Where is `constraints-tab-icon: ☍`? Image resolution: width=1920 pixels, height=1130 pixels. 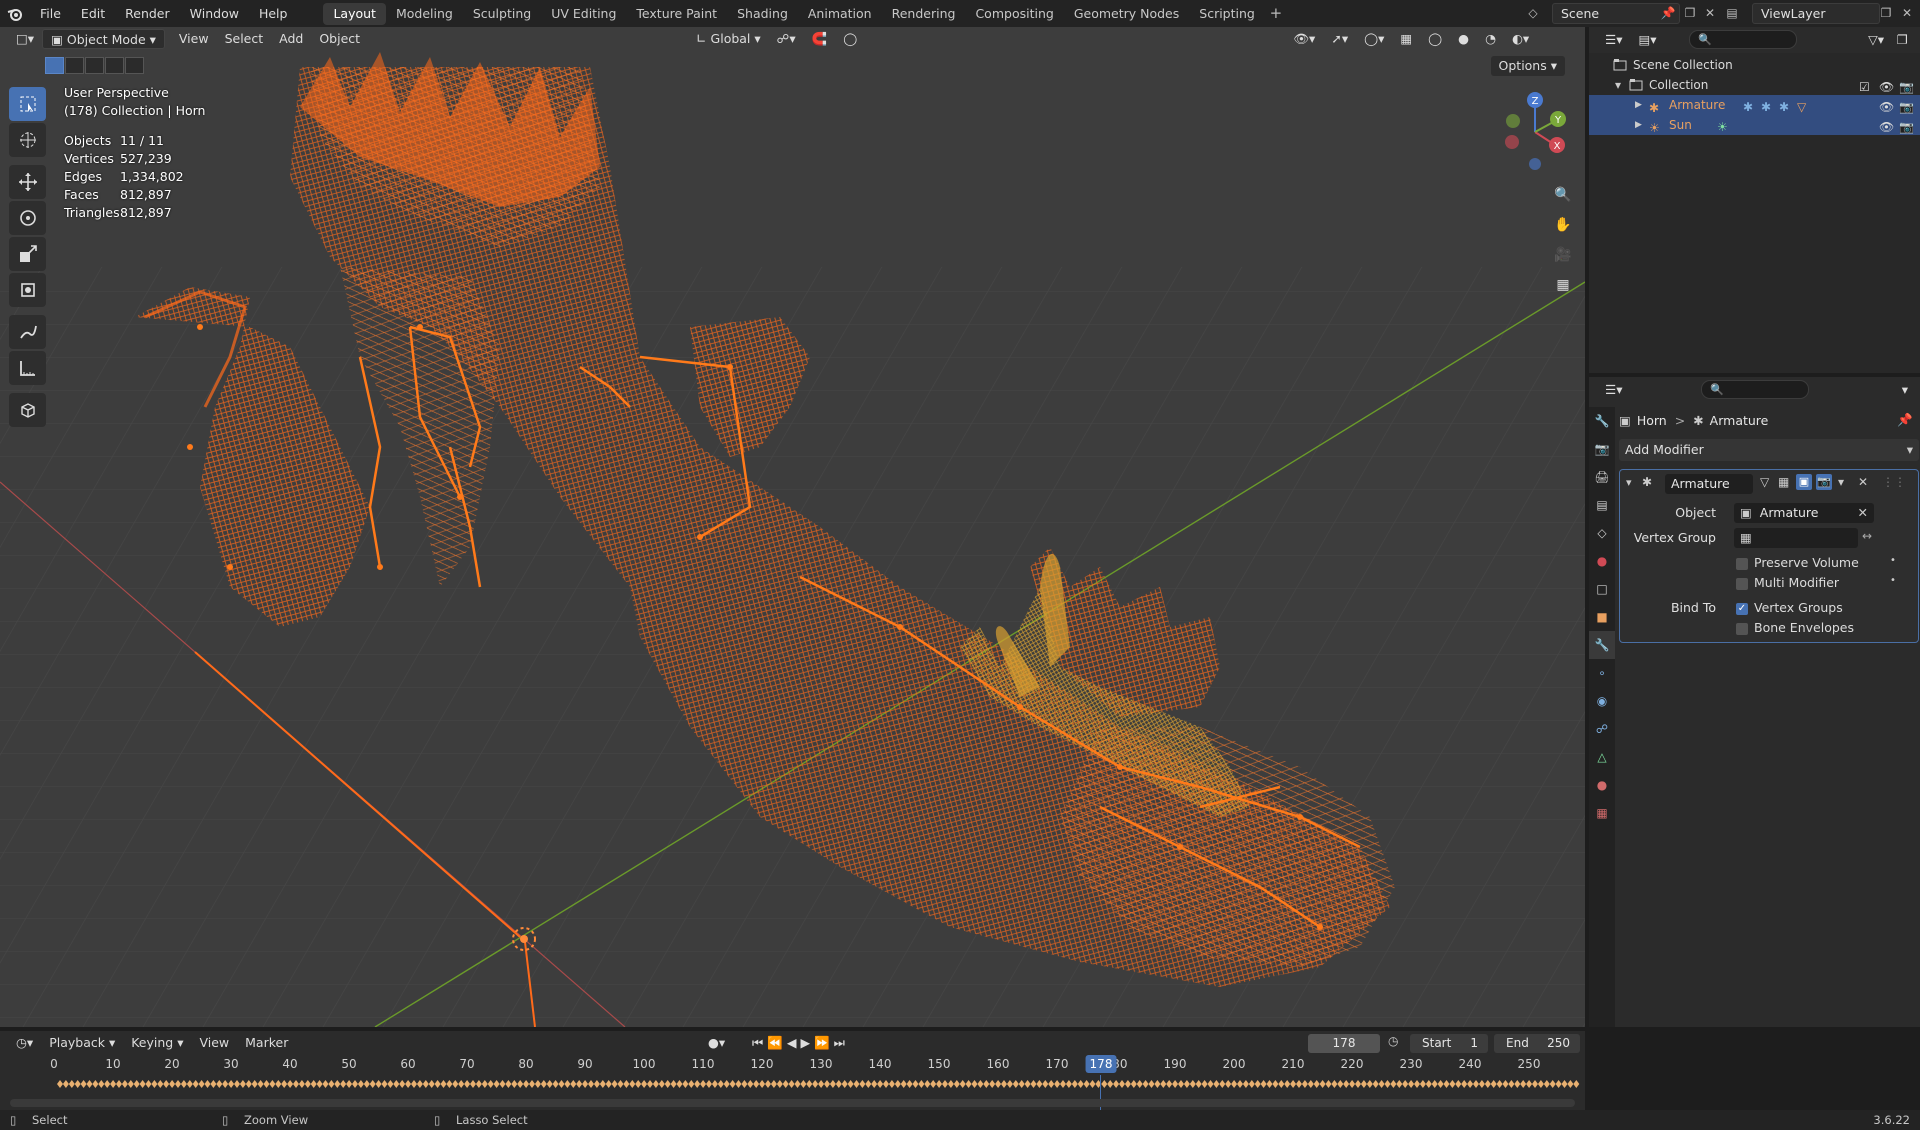 constraints-tab-icon: ☍ is located at coordinates (1602, 729).